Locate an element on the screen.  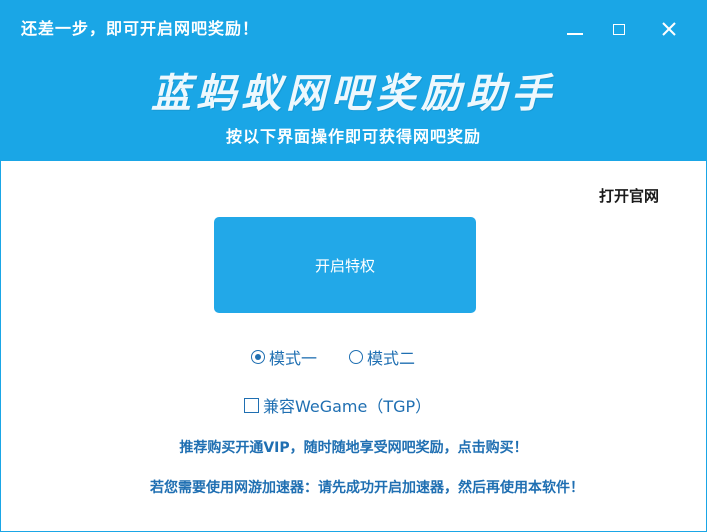
mode-selector: 模式一 模式二 is located at coordinates (349, 357).